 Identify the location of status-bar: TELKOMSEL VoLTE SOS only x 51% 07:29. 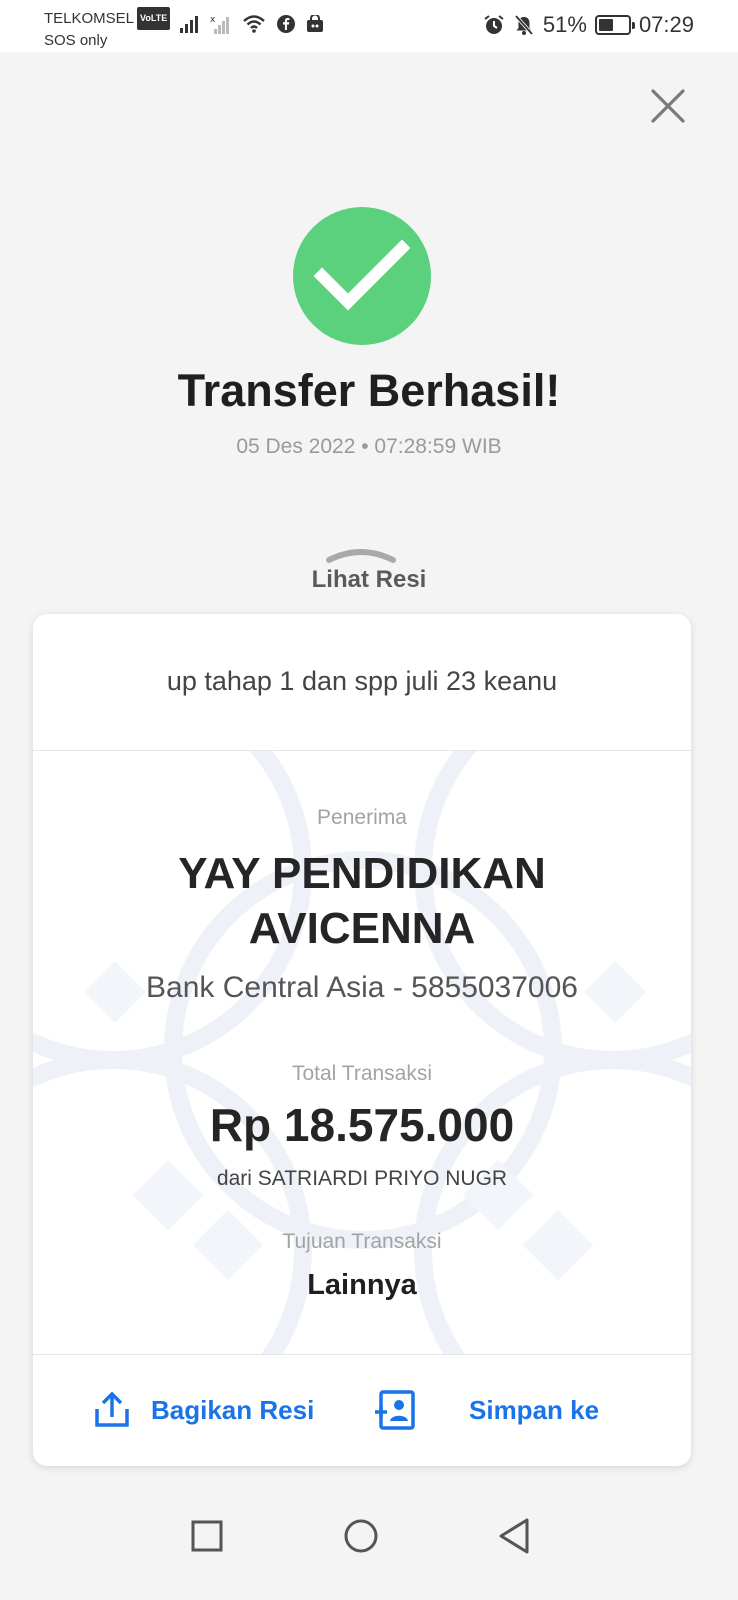
(369, 26).